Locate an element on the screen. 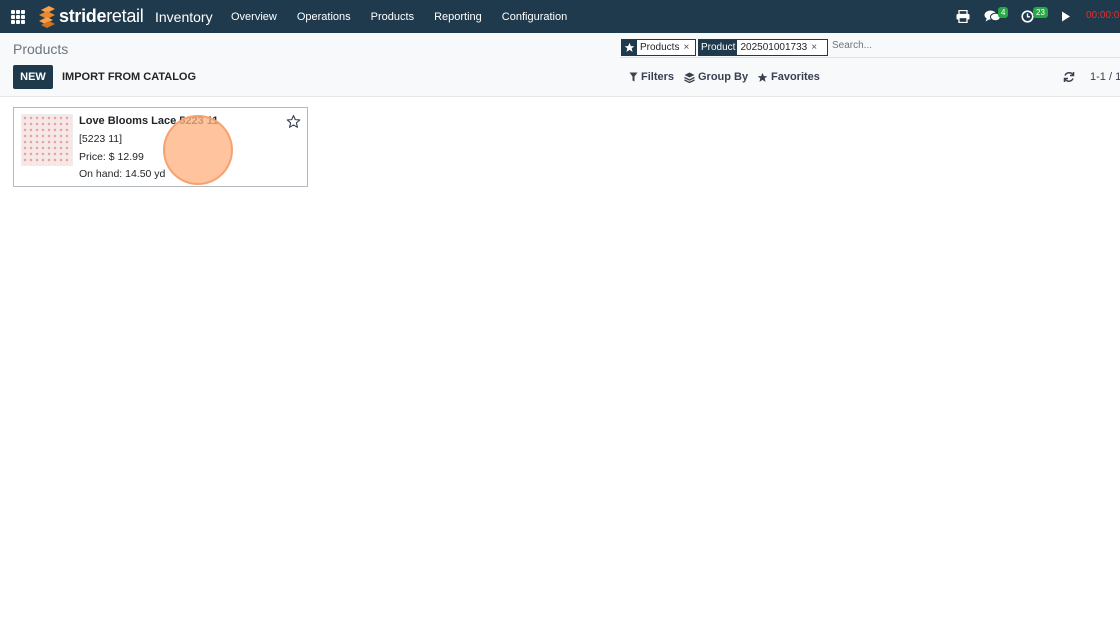  product-price: Price: $ 12.99 is located at coordinates (111, 157).